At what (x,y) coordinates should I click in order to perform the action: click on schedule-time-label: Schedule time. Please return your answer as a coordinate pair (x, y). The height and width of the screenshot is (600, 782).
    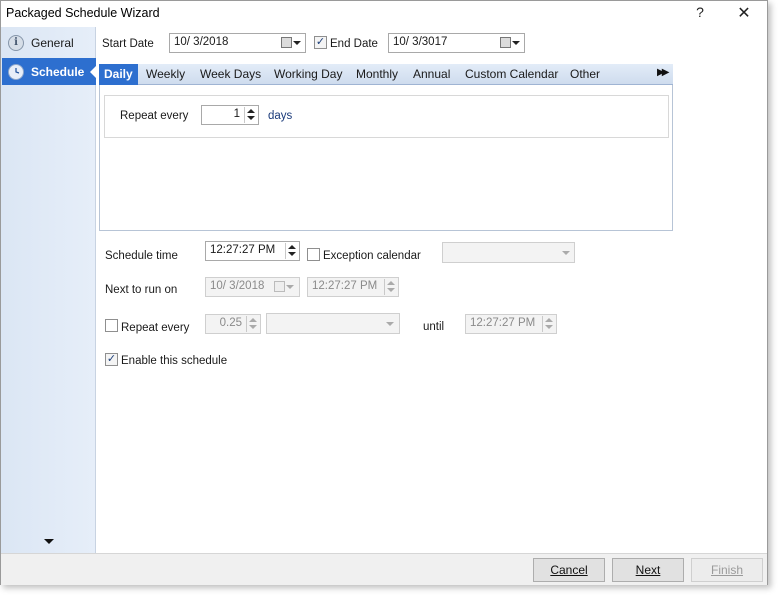
    Looking at the image, I should click on (141, 256).